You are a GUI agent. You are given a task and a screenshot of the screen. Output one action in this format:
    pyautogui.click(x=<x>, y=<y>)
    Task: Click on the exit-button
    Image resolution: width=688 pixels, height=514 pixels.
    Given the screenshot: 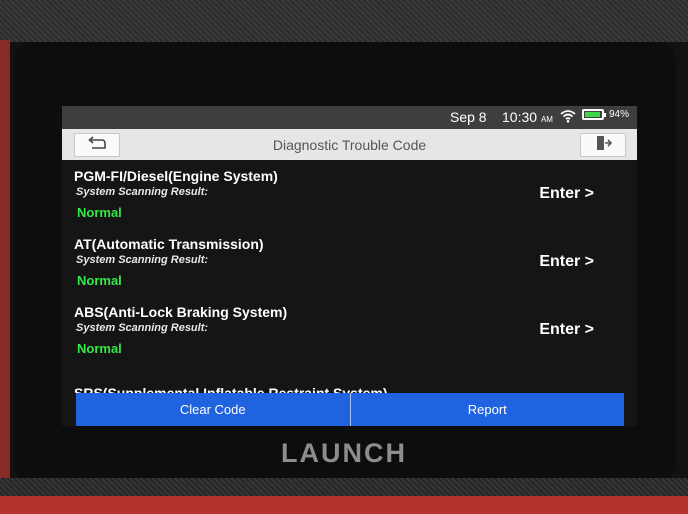 What is the action you would take?
    pyautogui.click(x=603, y=145)
    